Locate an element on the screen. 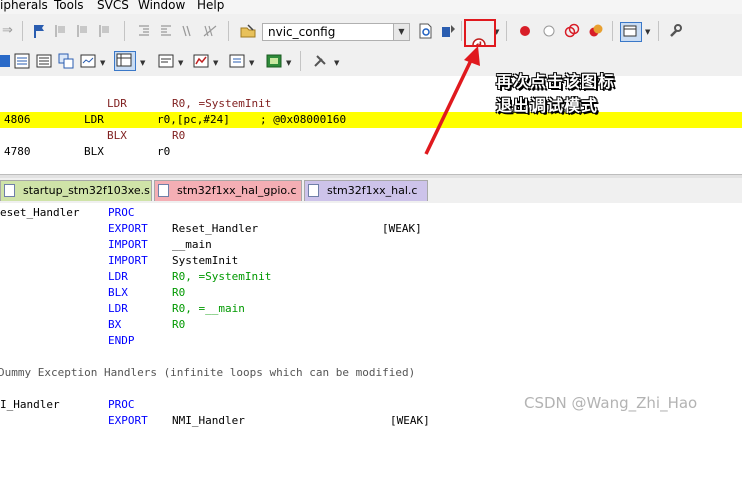 Image resolution: width=742 pixels, height=493 pixels. code-line: BX R0 is located at coordinates (371, 325).